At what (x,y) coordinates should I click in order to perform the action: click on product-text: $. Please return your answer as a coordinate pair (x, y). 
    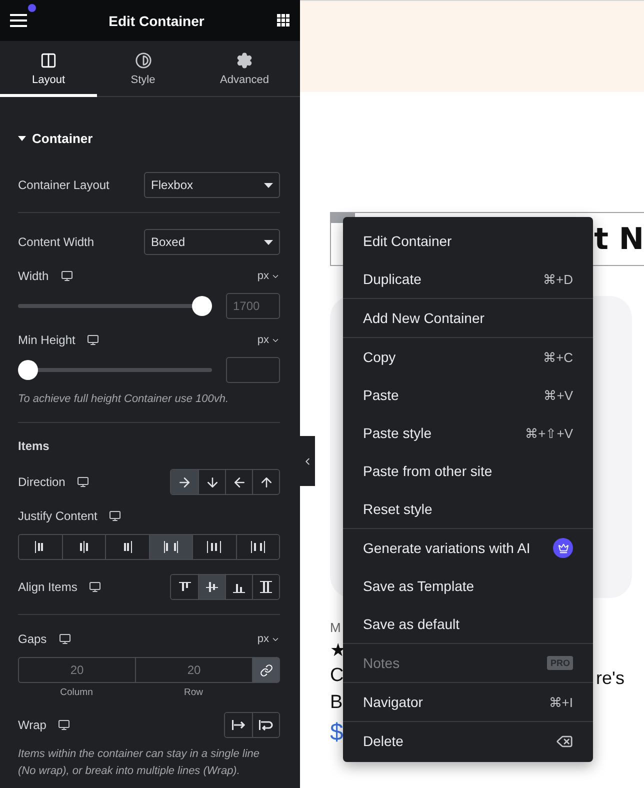
    Looking at the image, I should click on (337, 733).